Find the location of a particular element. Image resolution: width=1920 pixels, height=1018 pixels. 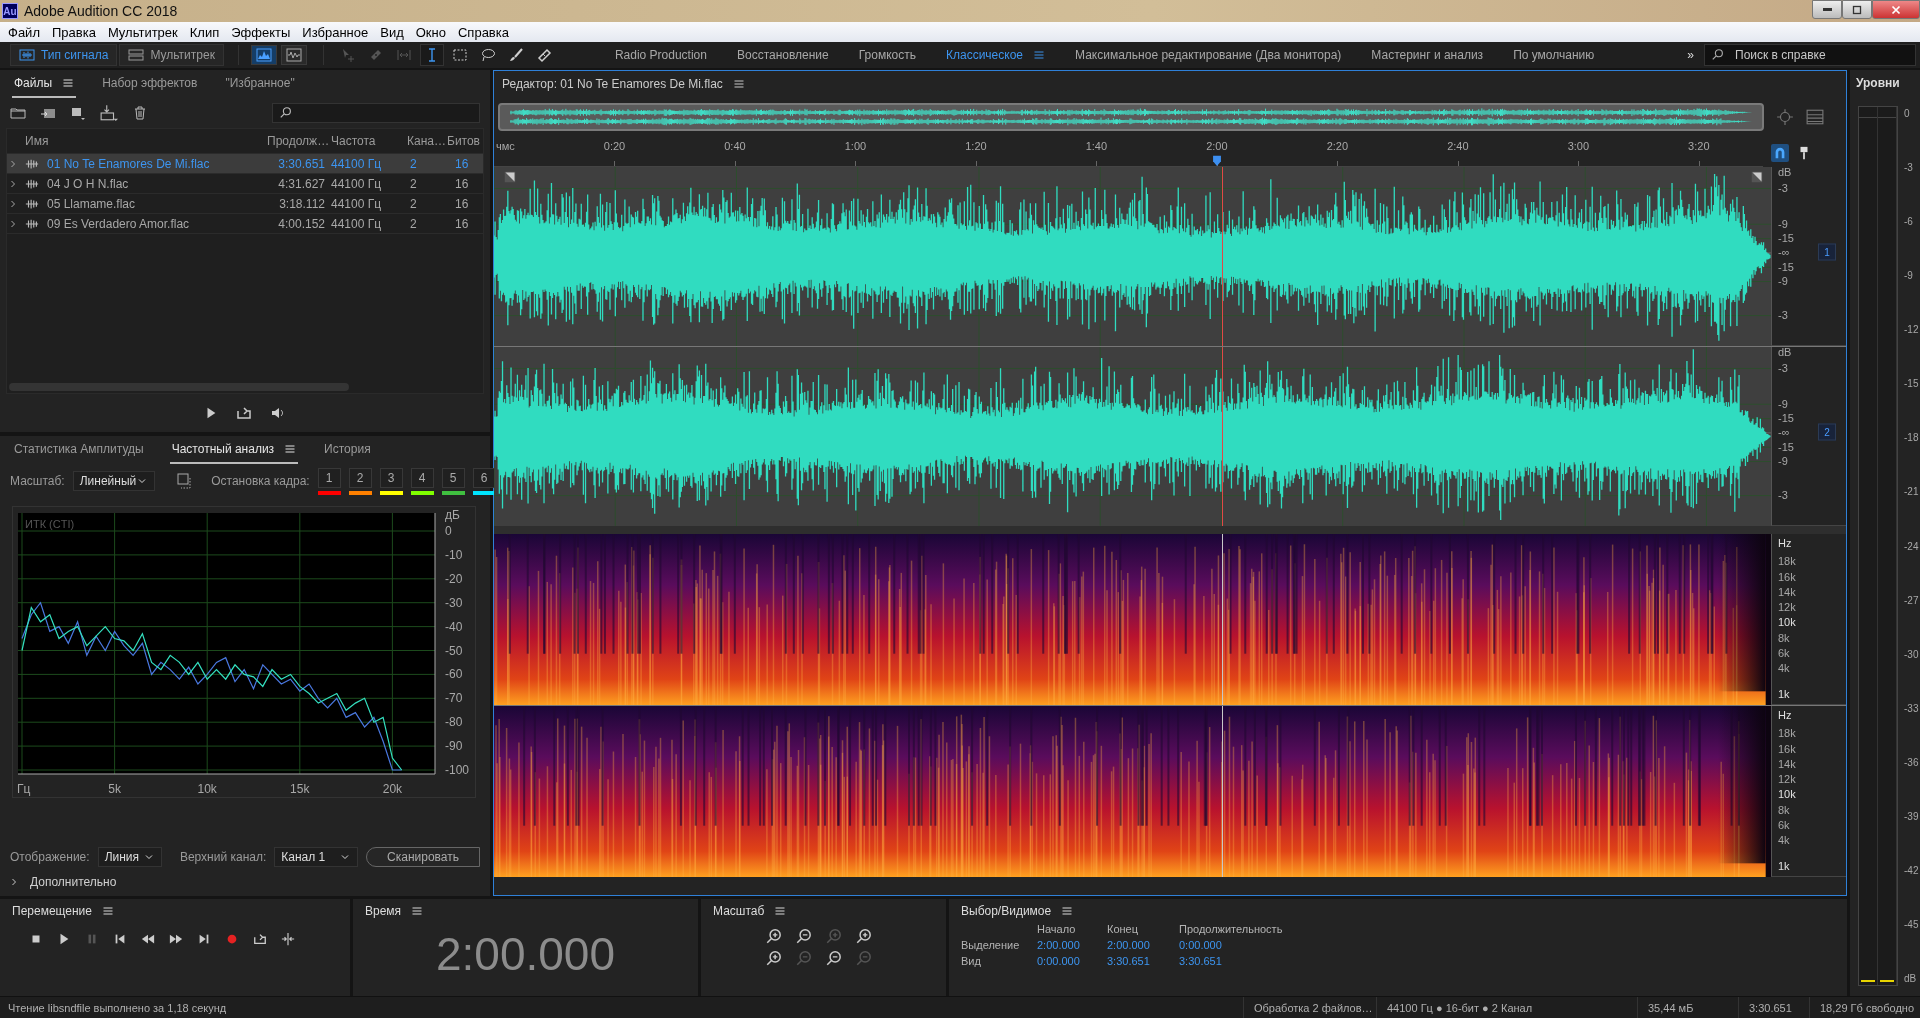

display-dropdown: Линия is located at coordinates (129, 857).